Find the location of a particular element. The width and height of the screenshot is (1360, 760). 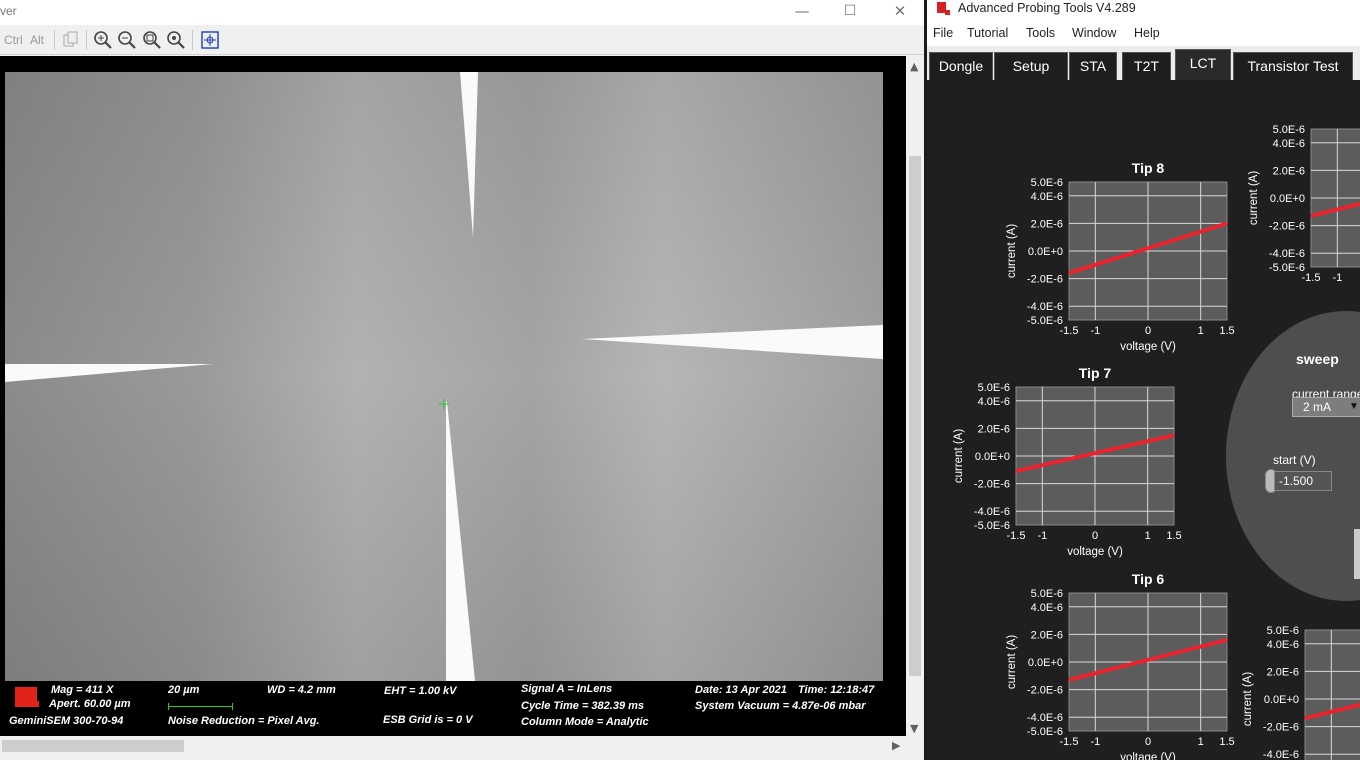

close-button: ✕ is located at coordinates (900, 12).